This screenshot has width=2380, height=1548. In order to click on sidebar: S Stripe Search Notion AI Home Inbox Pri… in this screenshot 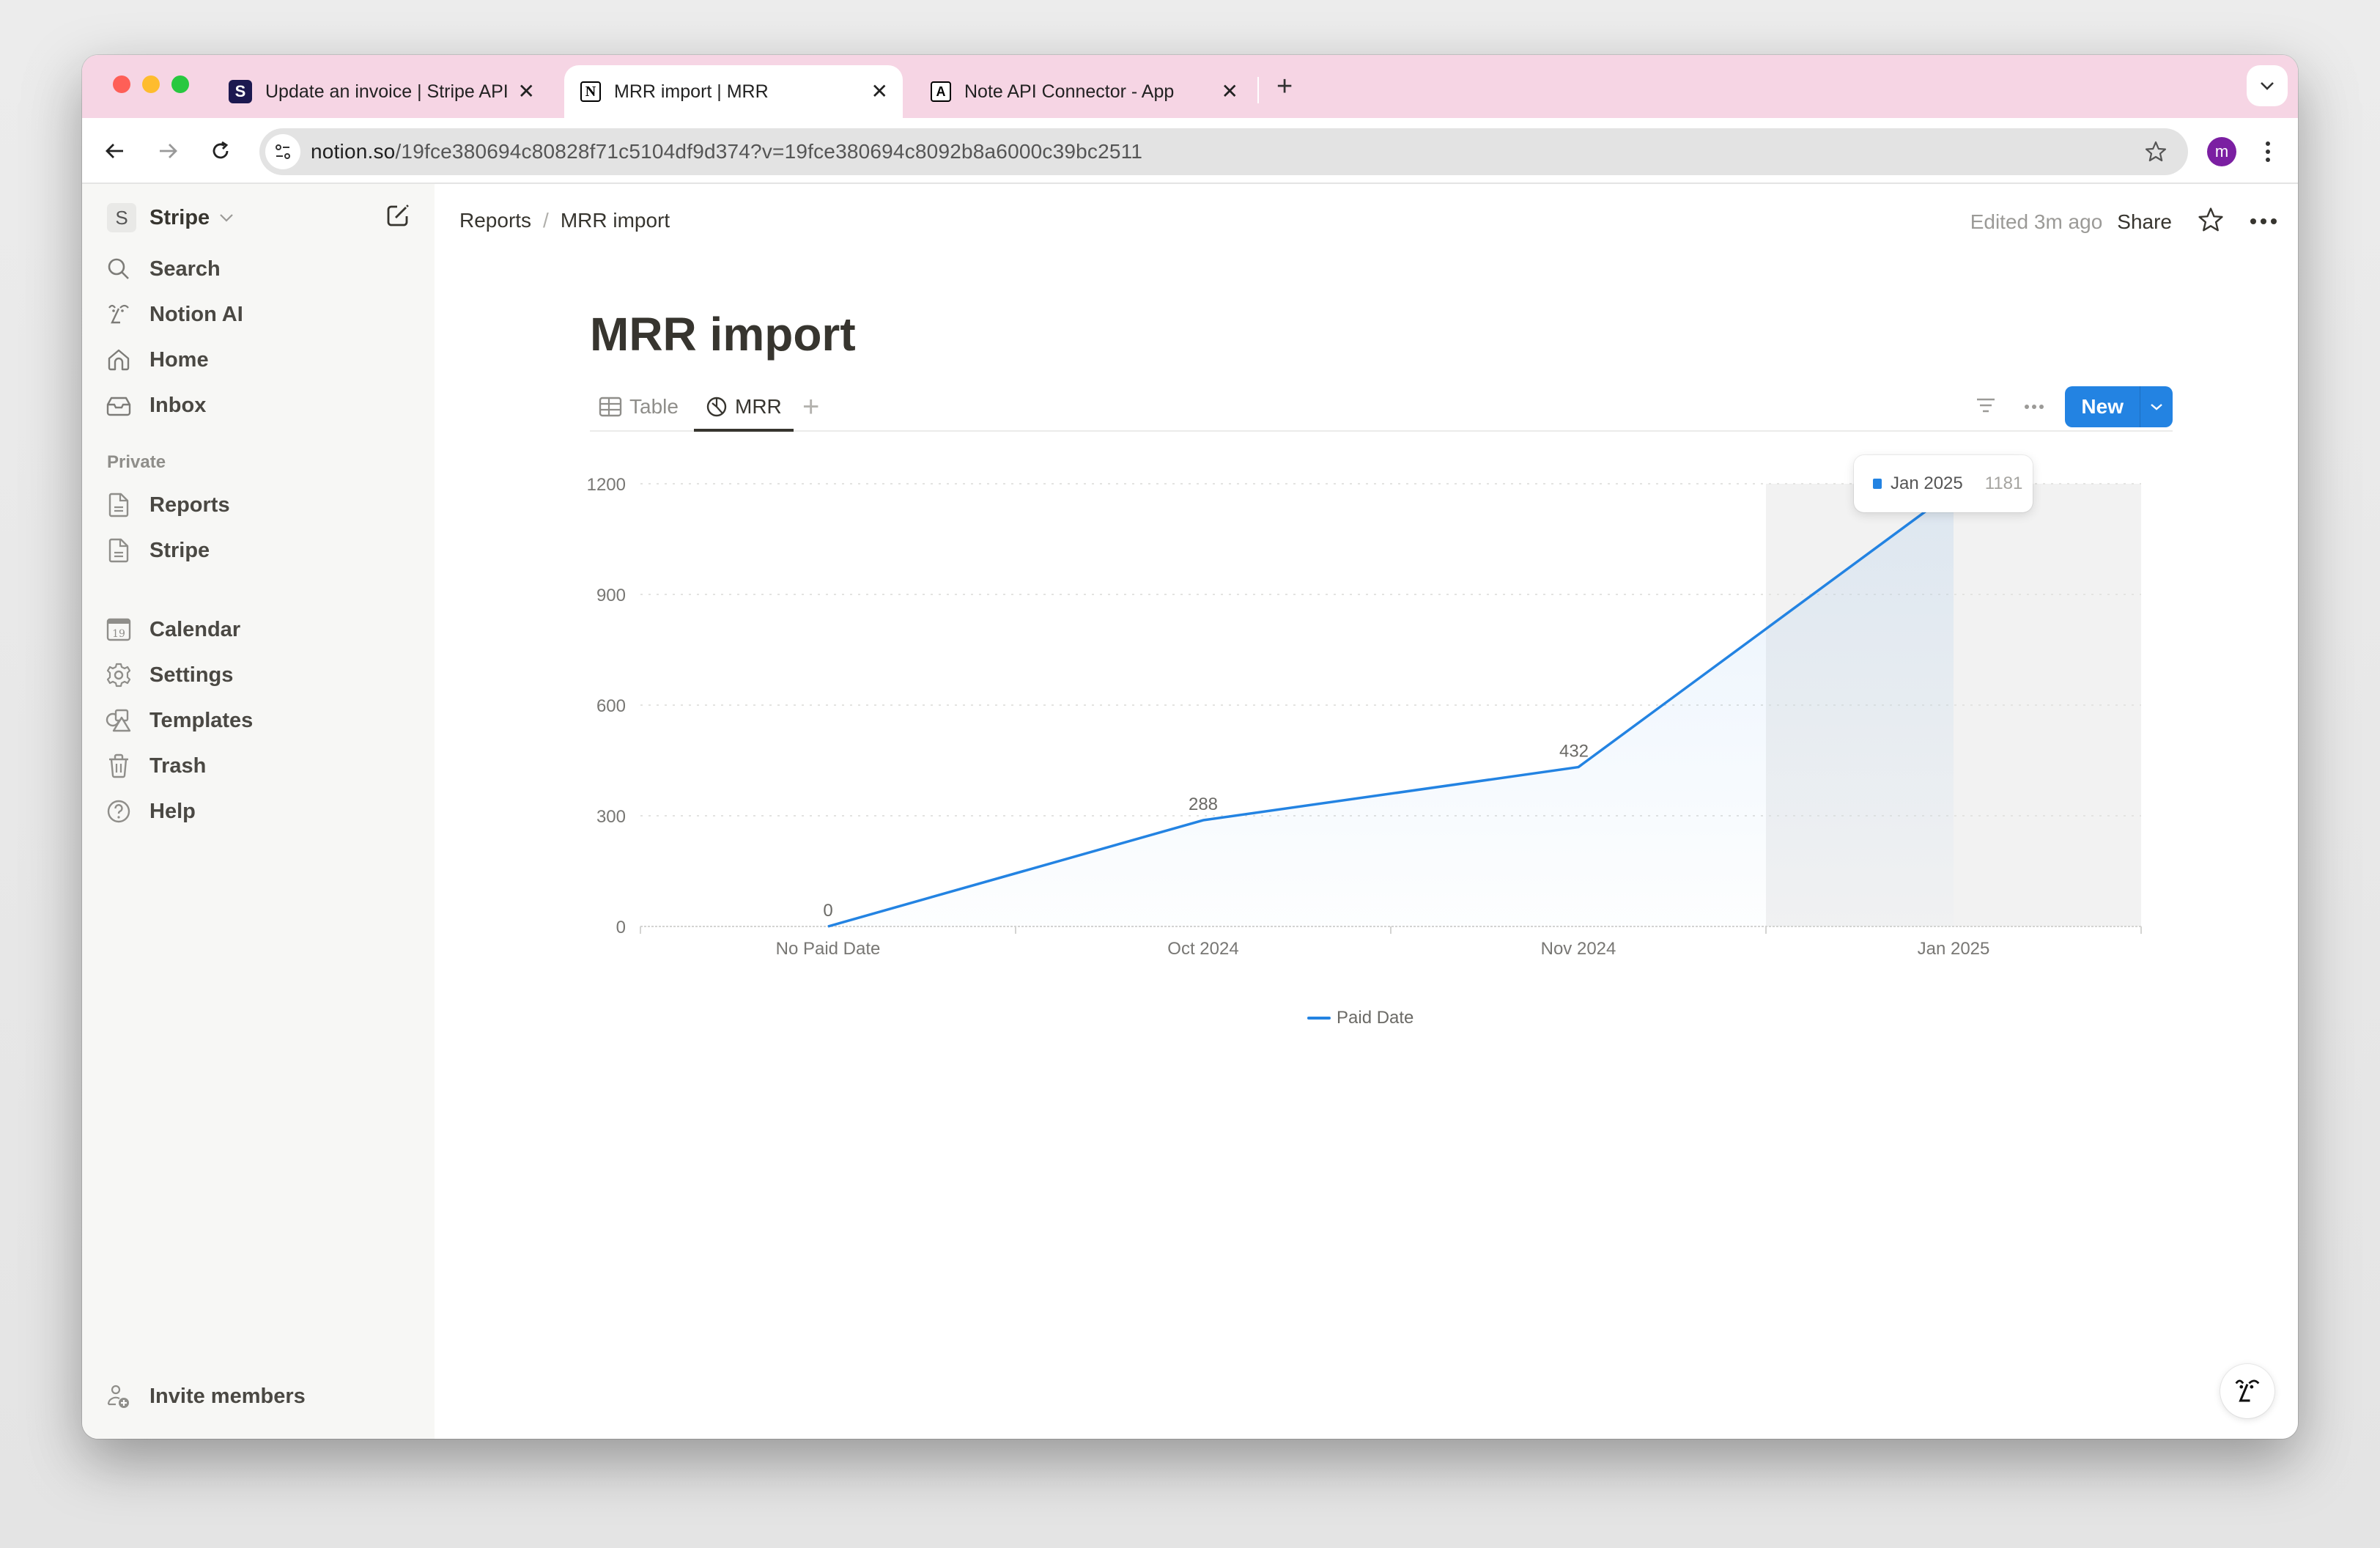, I will do `click(258, 811)`.